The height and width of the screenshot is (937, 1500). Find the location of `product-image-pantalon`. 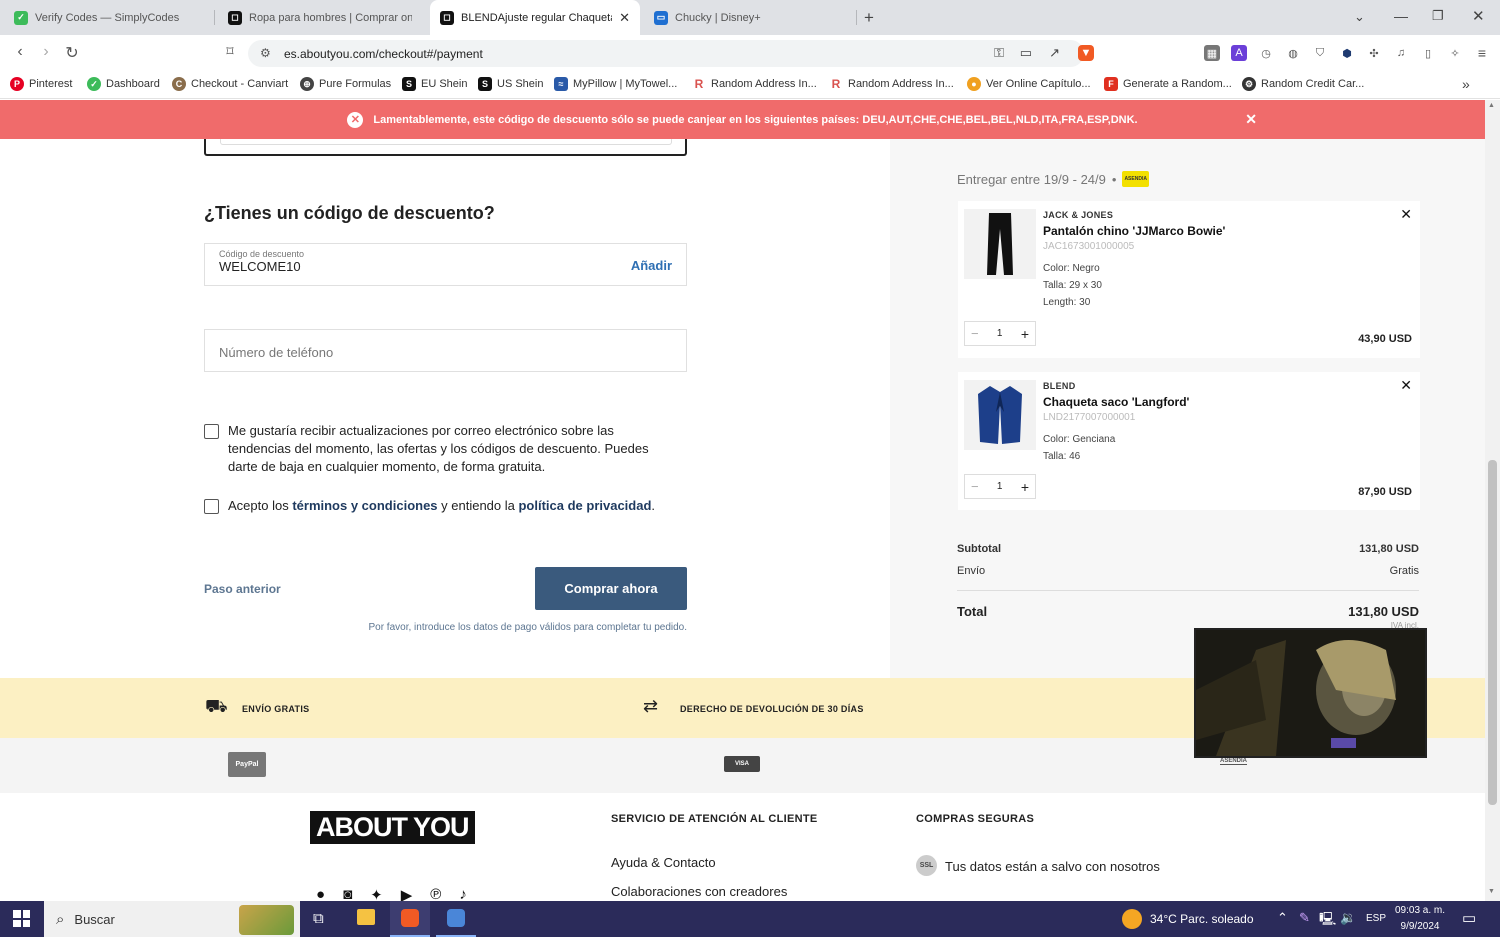

product-image-pantalon is located at coordinates (1000, 244).